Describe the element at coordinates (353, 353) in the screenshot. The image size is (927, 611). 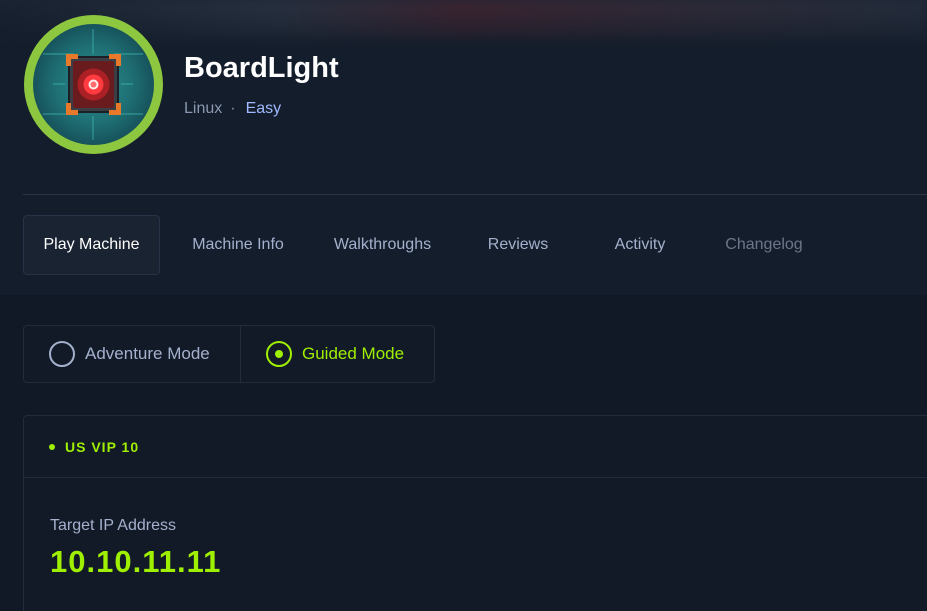
I see `guided-mode-label: Guided Mode` at that location.